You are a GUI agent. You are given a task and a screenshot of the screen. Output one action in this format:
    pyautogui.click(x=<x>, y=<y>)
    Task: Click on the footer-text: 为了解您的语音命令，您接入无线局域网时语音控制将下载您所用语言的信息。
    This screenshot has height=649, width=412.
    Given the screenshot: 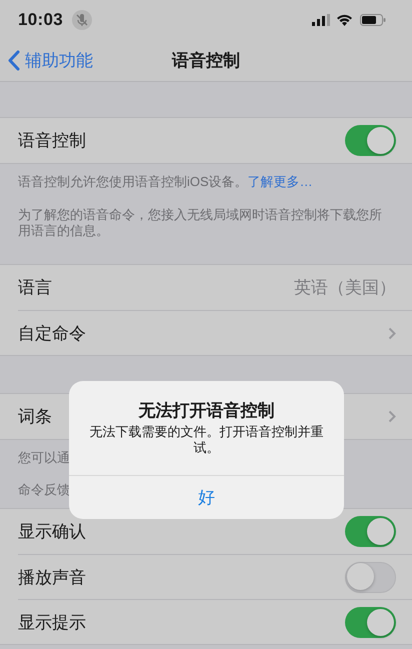 What is the action you would take?
    pyautogui.click(x=200, y=223)
    